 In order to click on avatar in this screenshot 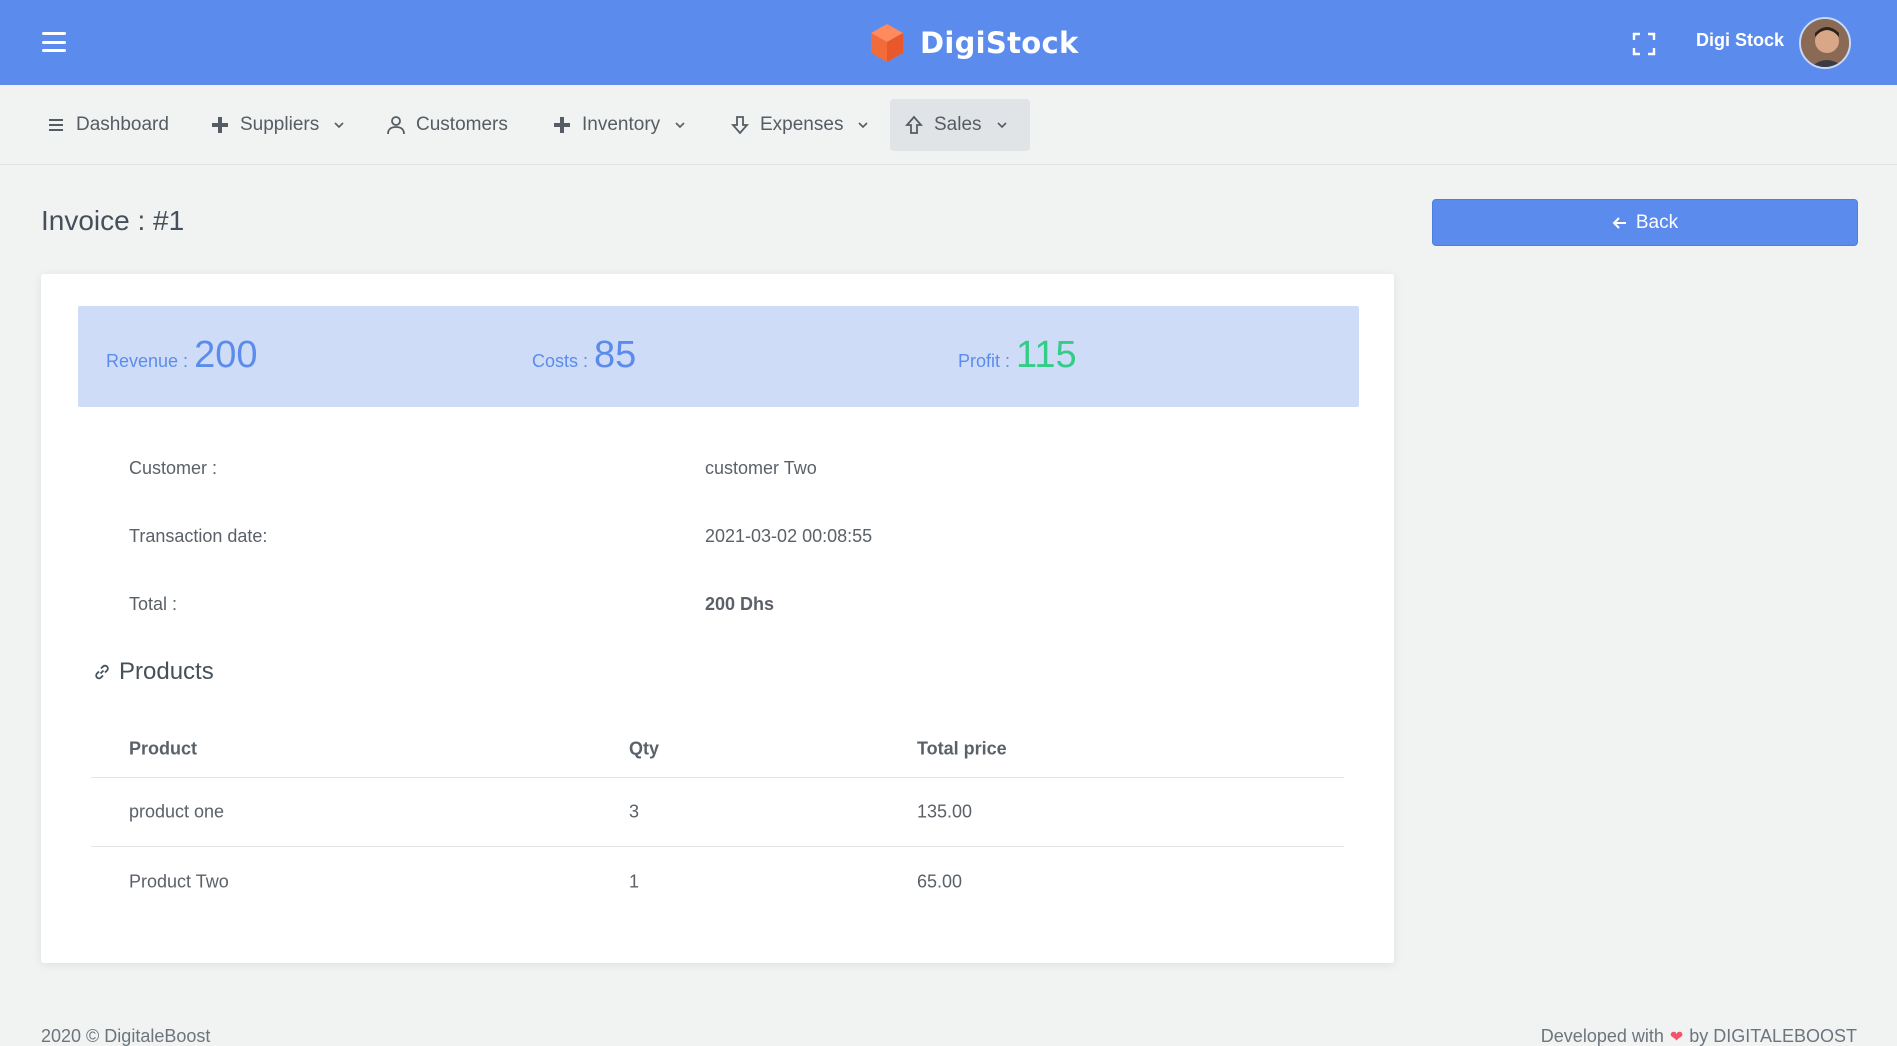, I will do `click(1825, 43)`.